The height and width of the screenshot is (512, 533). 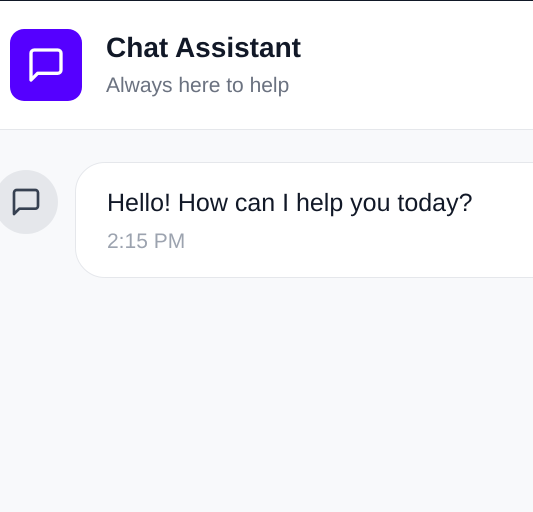 I want to click on header-subtitle: Always here to help, so click(x=198, y=86).